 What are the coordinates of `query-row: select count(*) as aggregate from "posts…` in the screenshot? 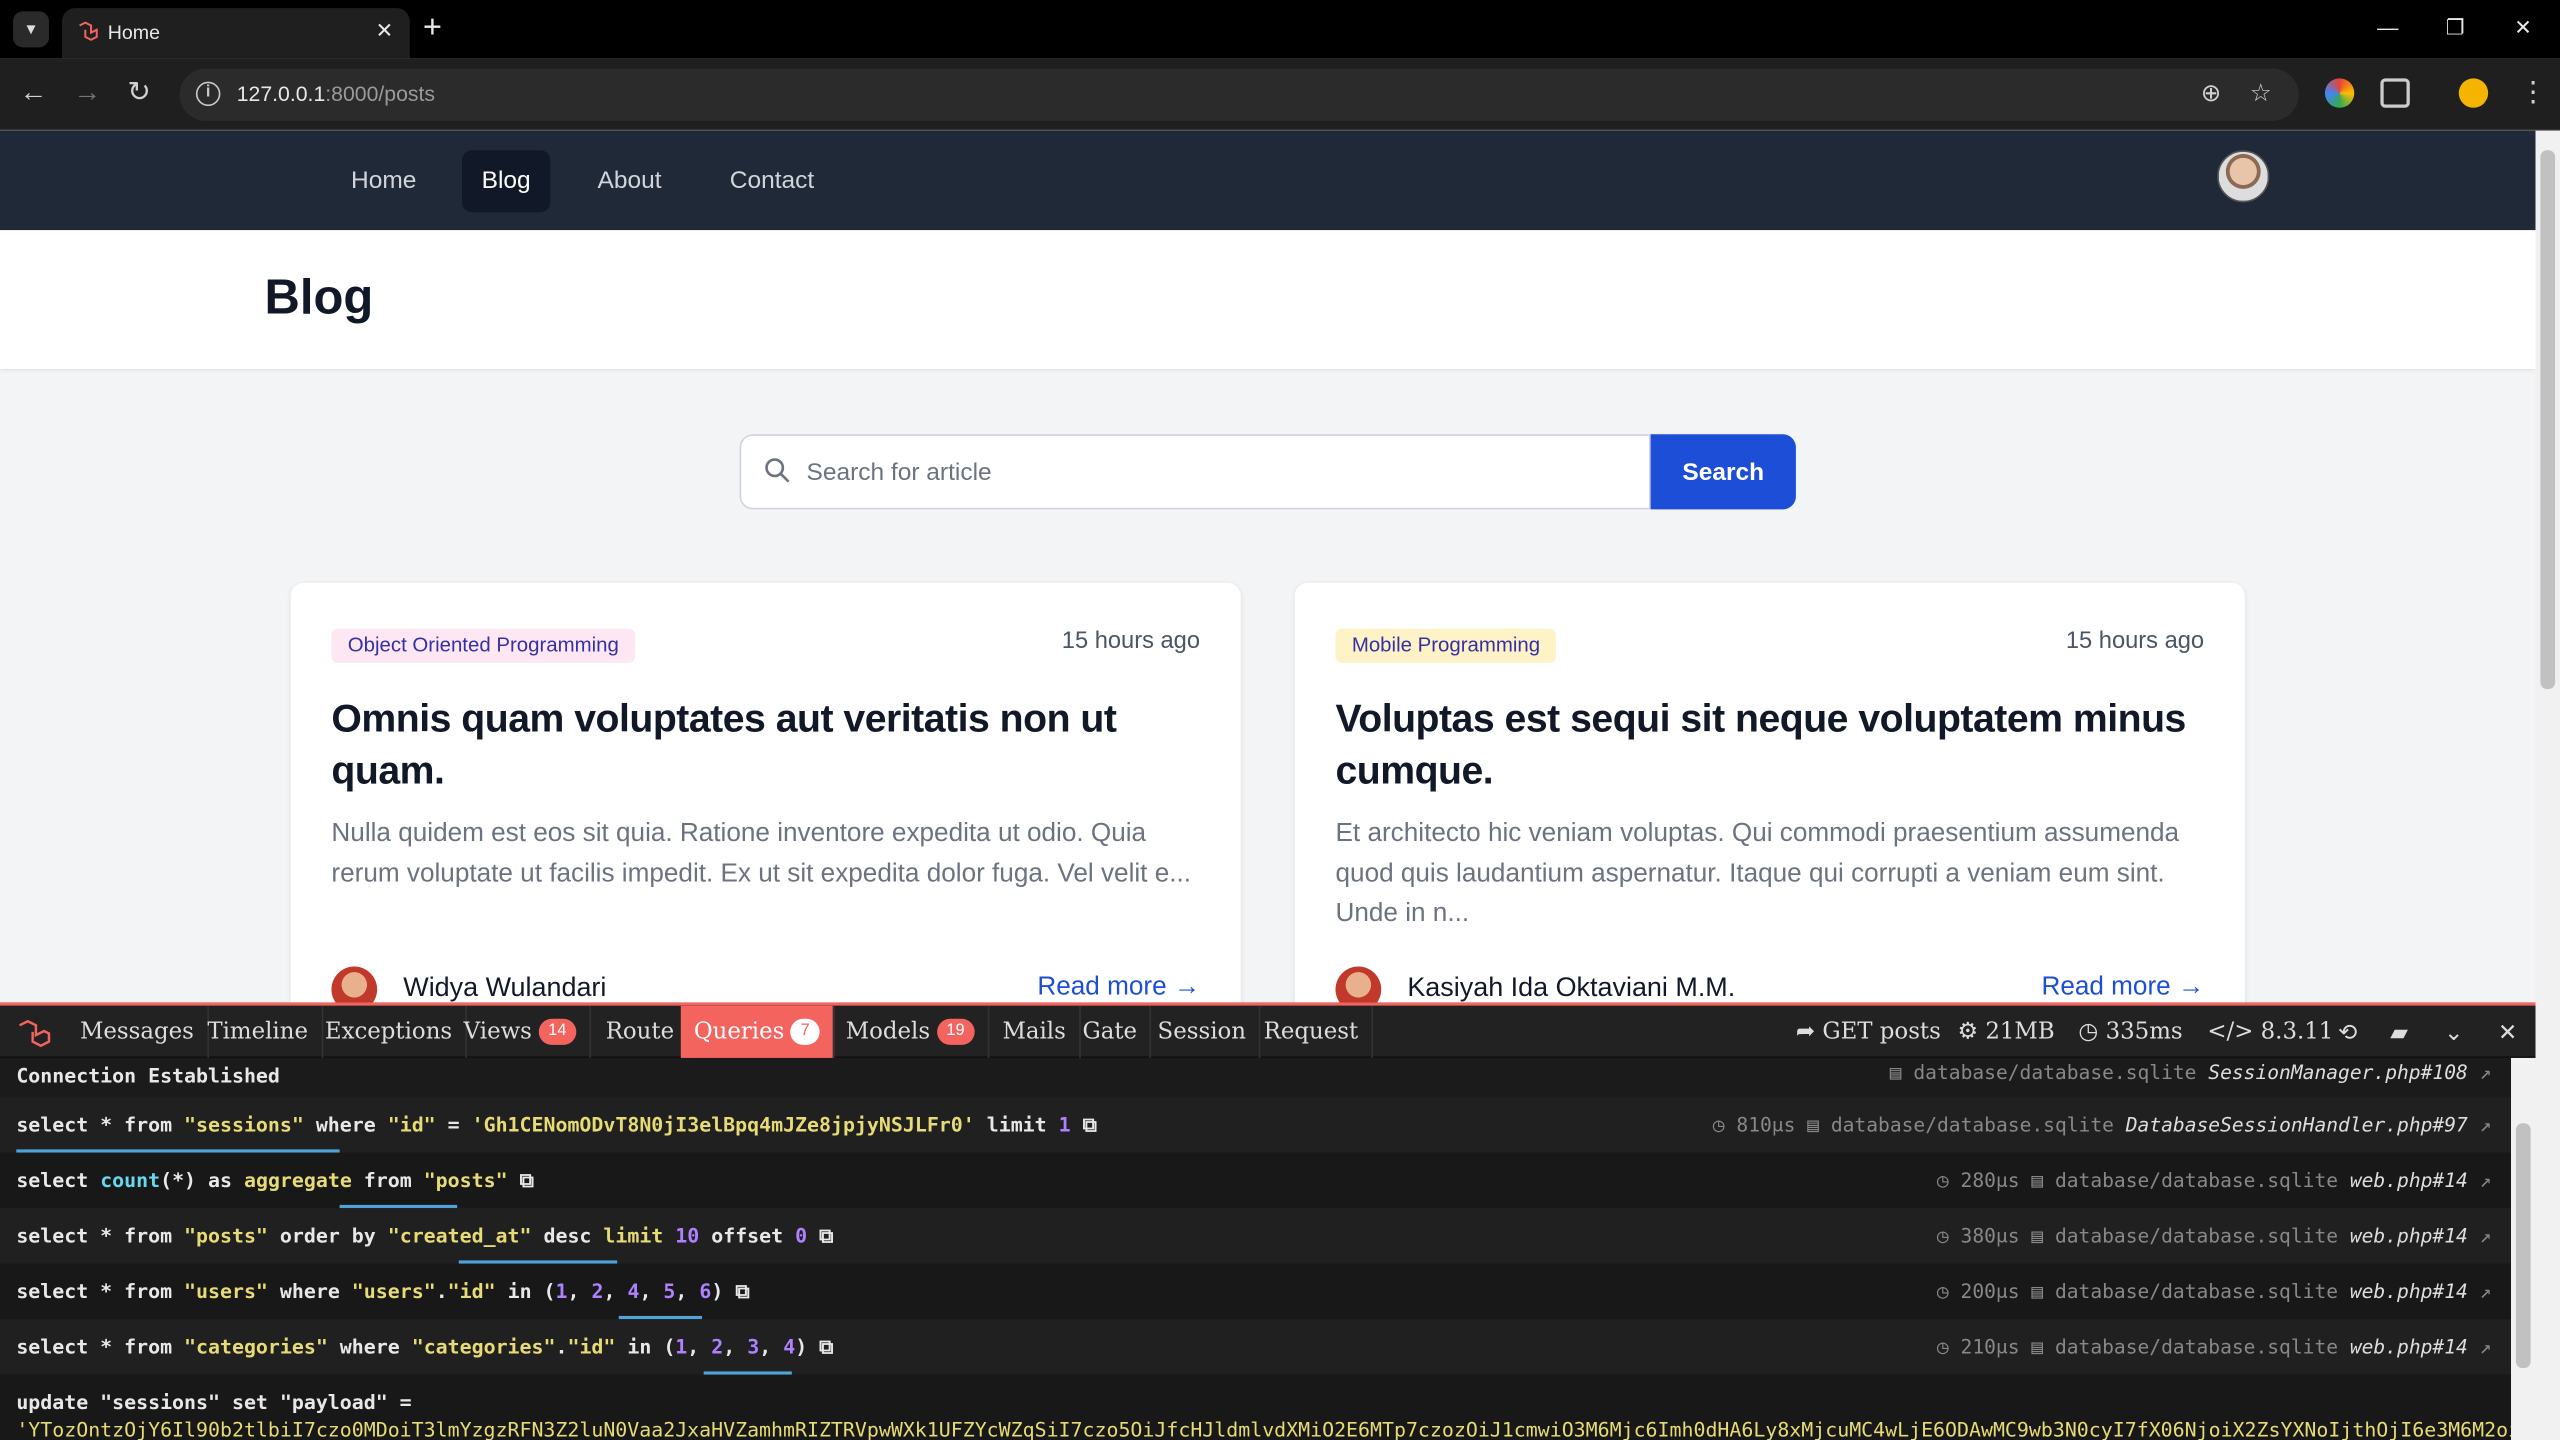 It's located at (1256, 1180).